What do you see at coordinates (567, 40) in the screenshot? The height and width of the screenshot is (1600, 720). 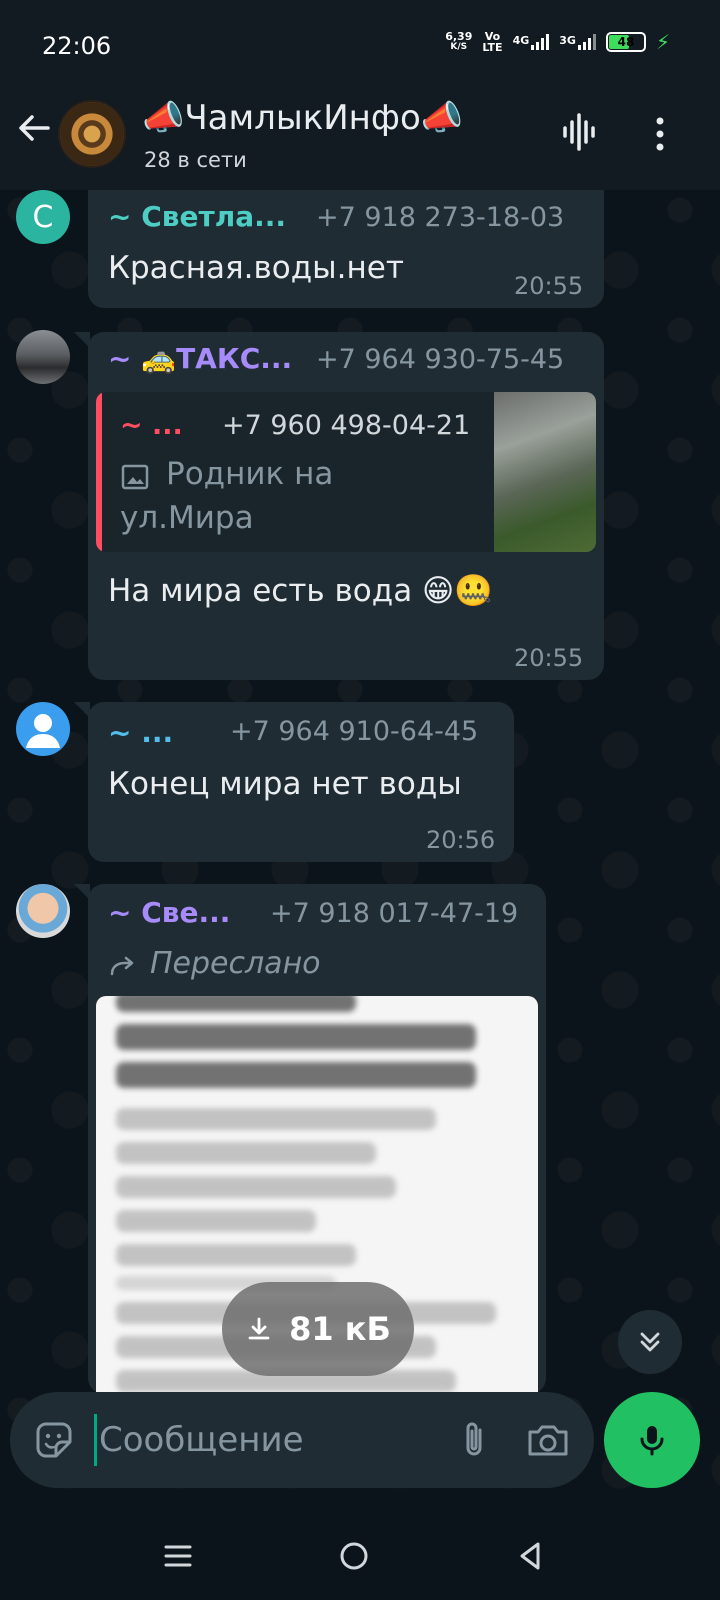 I see `net2-label: 3G` at bounding box center [567, 40].